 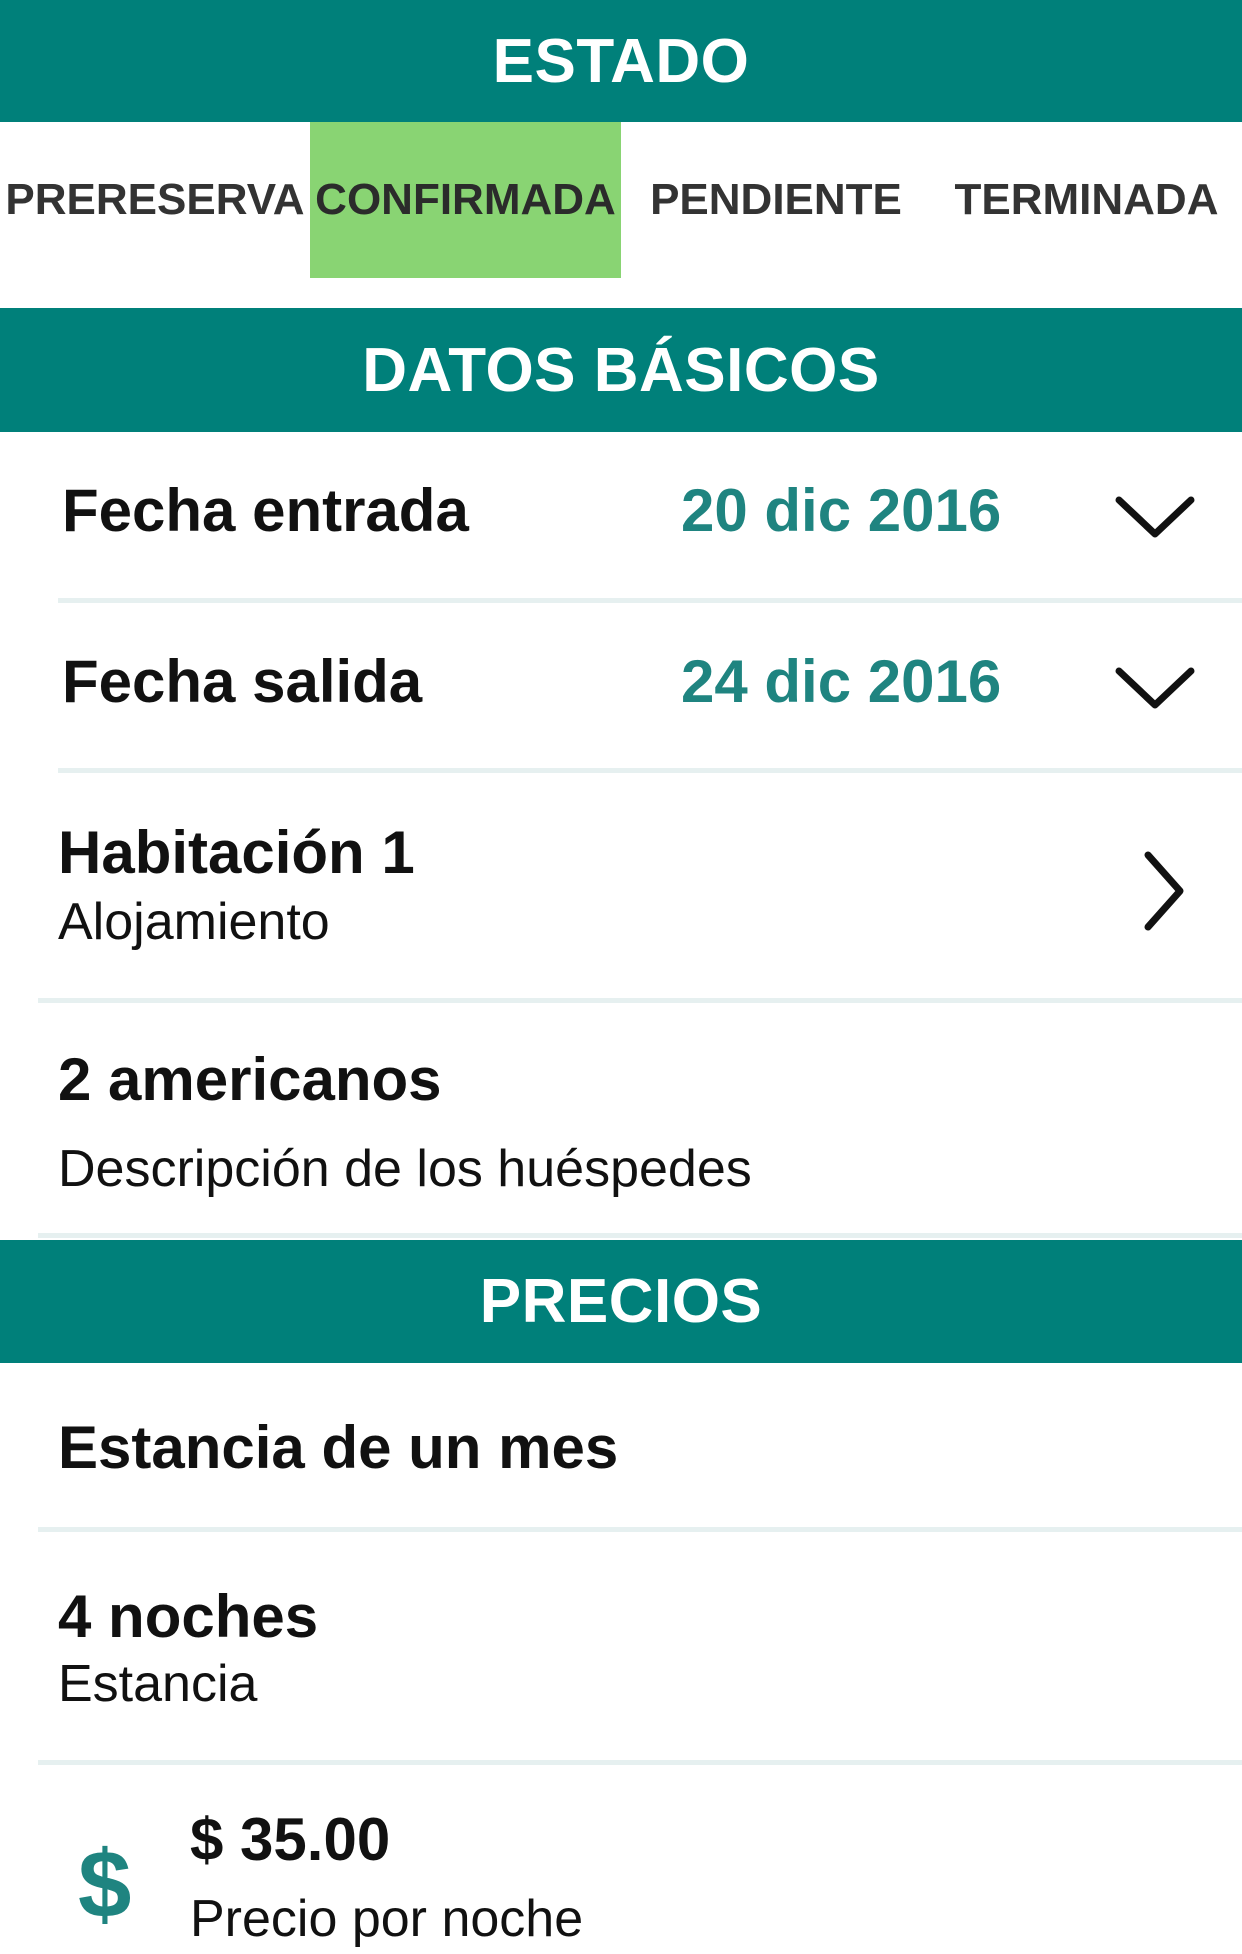 I want to click on precios-section-header: PRECIOS, so click(x=621, y=1301).